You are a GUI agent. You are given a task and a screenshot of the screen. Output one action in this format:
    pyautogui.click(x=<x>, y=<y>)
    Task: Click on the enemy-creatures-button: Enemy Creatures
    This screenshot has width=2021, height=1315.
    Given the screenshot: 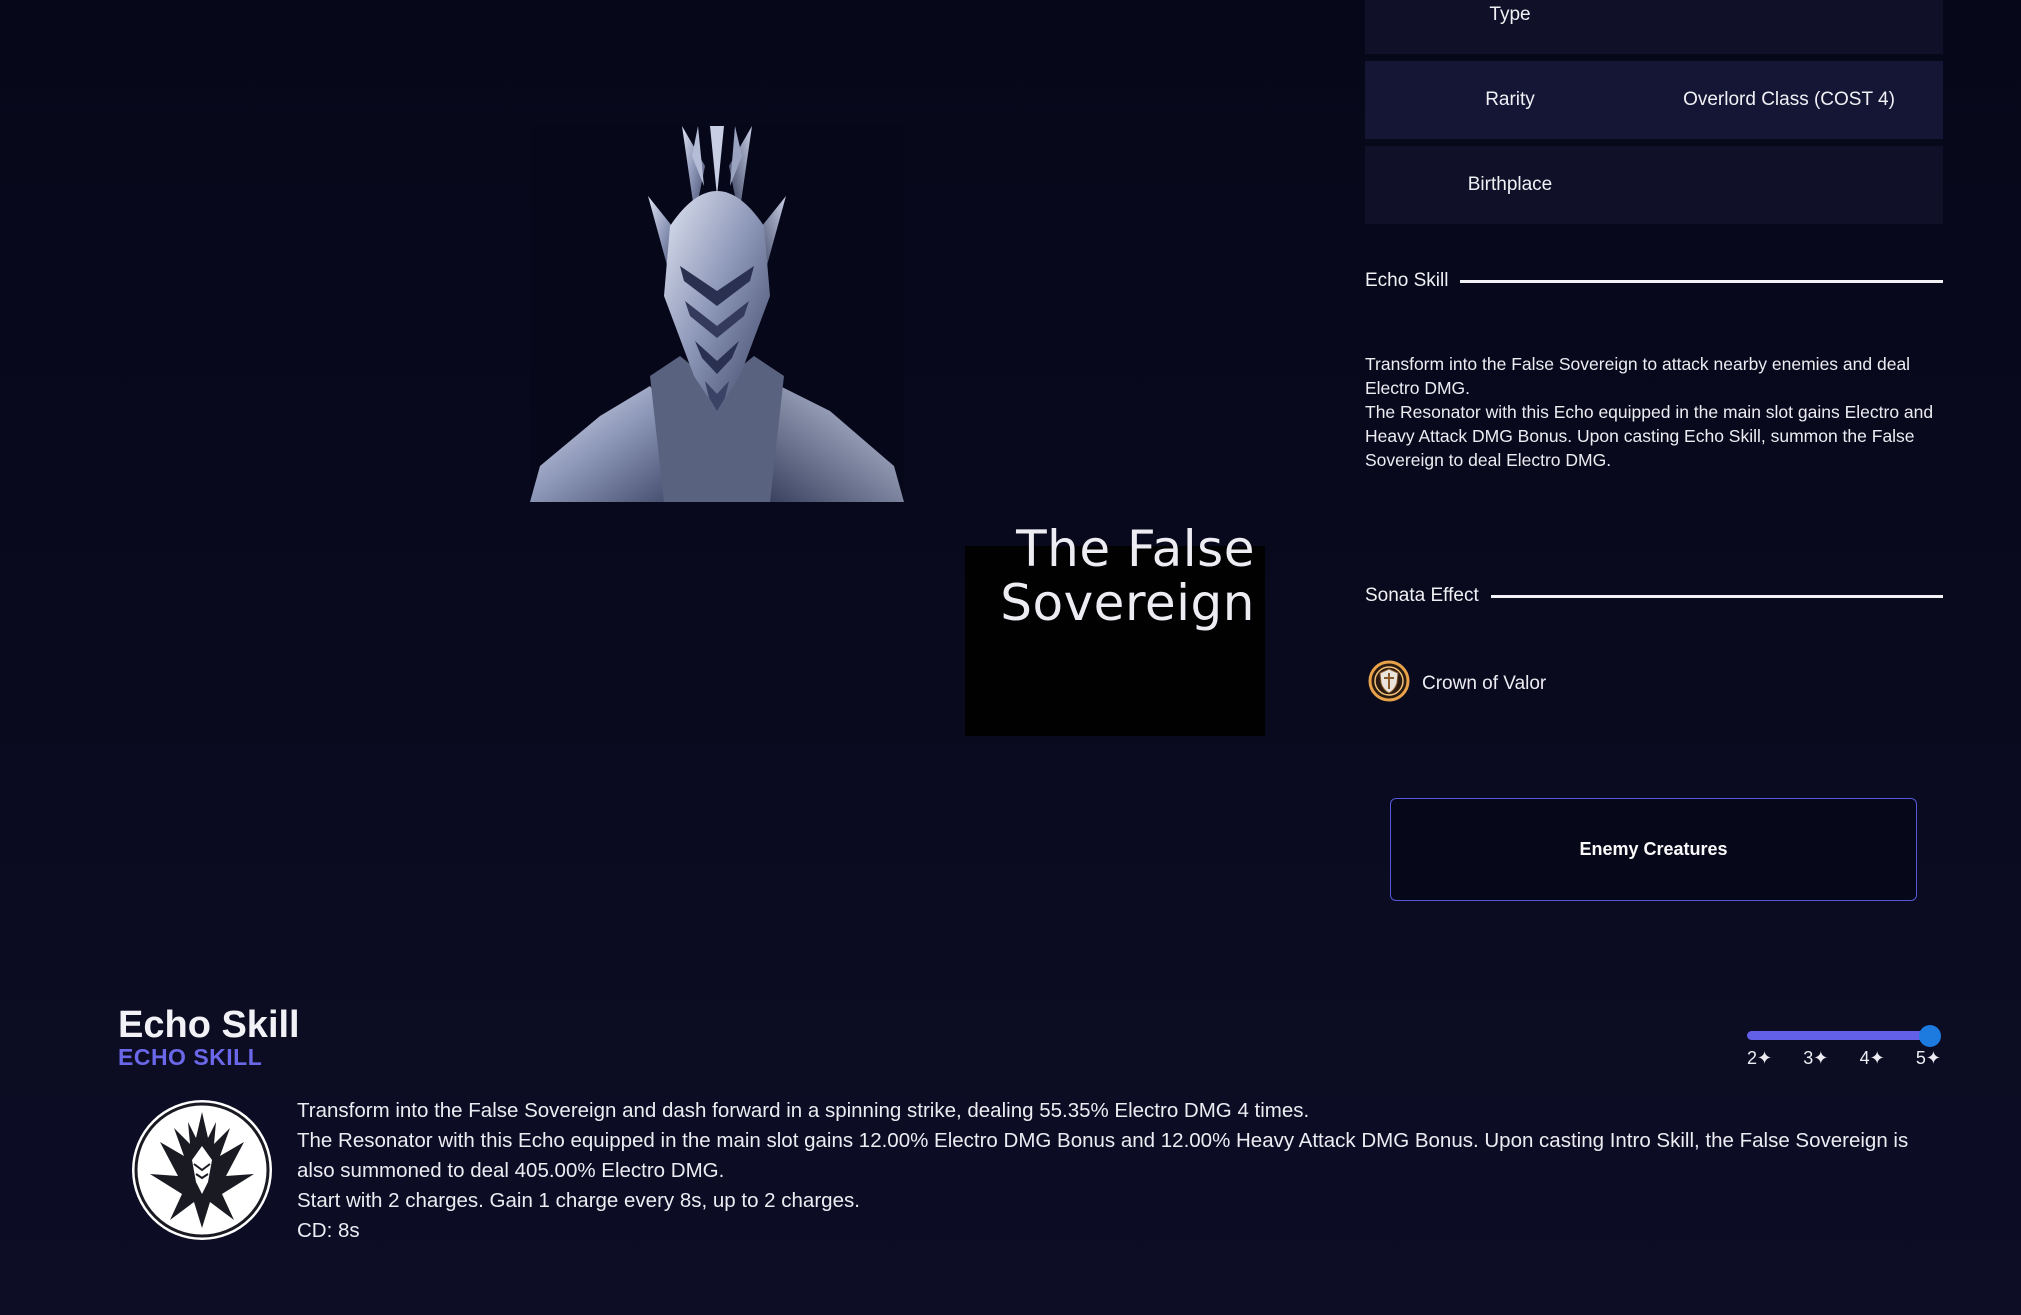 What is the action you would take?
    pyautogui.click(x=1653, y=849)
    